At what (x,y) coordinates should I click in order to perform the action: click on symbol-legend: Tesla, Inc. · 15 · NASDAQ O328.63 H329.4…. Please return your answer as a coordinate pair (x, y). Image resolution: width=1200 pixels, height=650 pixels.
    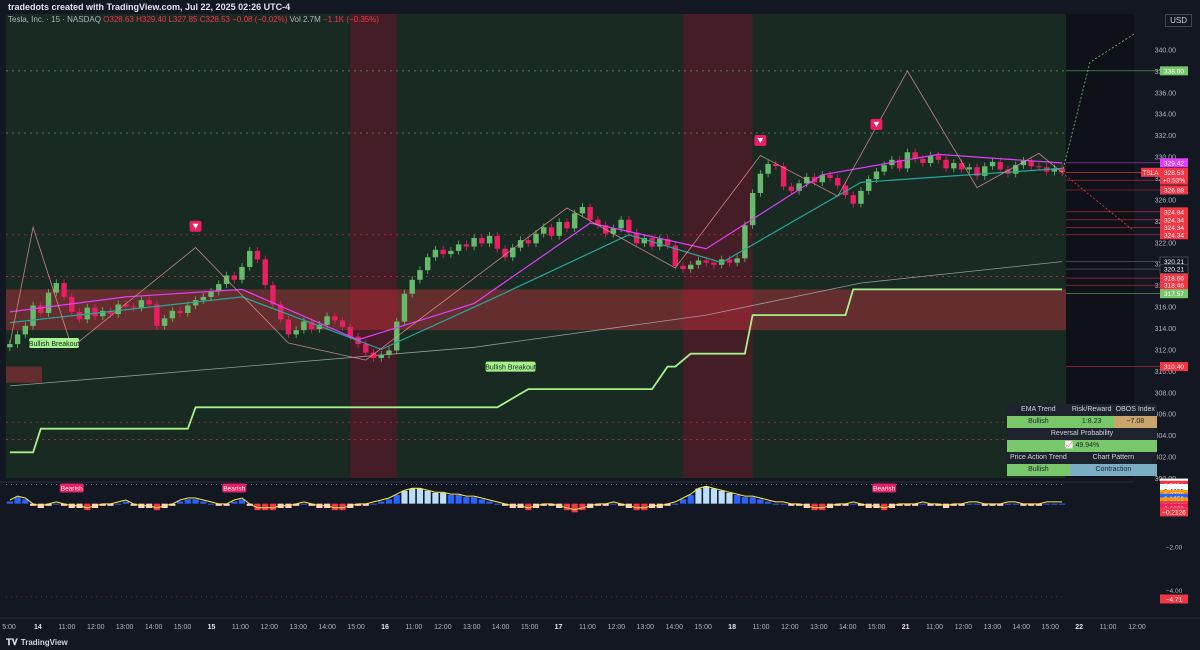
    Looking at the image, I should click on (193, 19).